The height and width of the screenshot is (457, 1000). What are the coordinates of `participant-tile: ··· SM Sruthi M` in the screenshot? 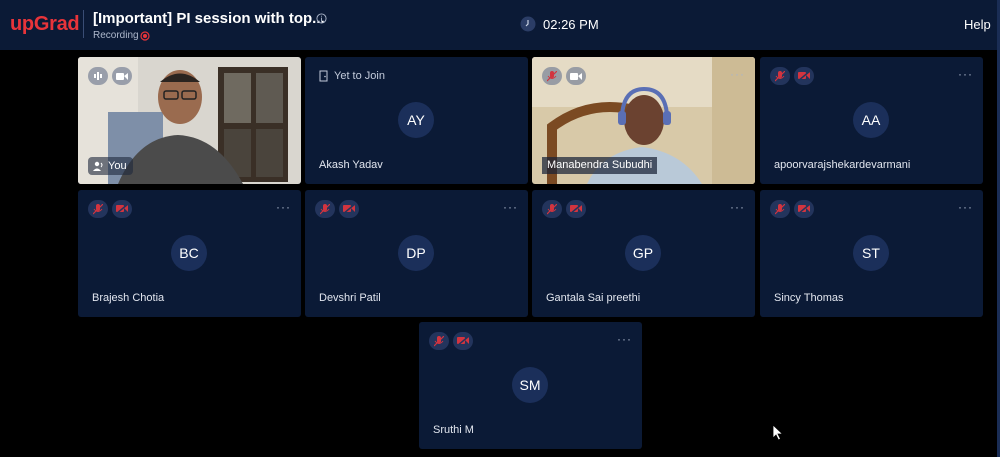 It's located at (530, 385).